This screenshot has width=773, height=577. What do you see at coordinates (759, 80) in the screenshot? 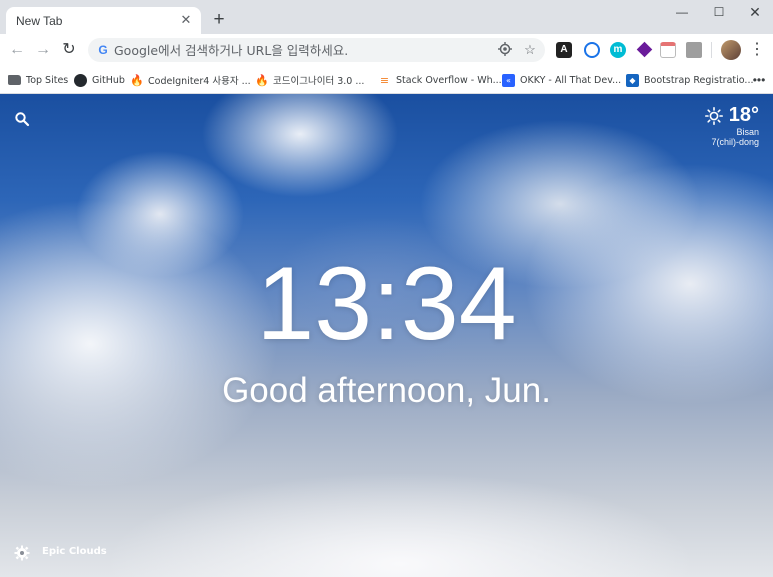
I see `bookmarks-overflow-button: •••` at bounding box center [759, 80].